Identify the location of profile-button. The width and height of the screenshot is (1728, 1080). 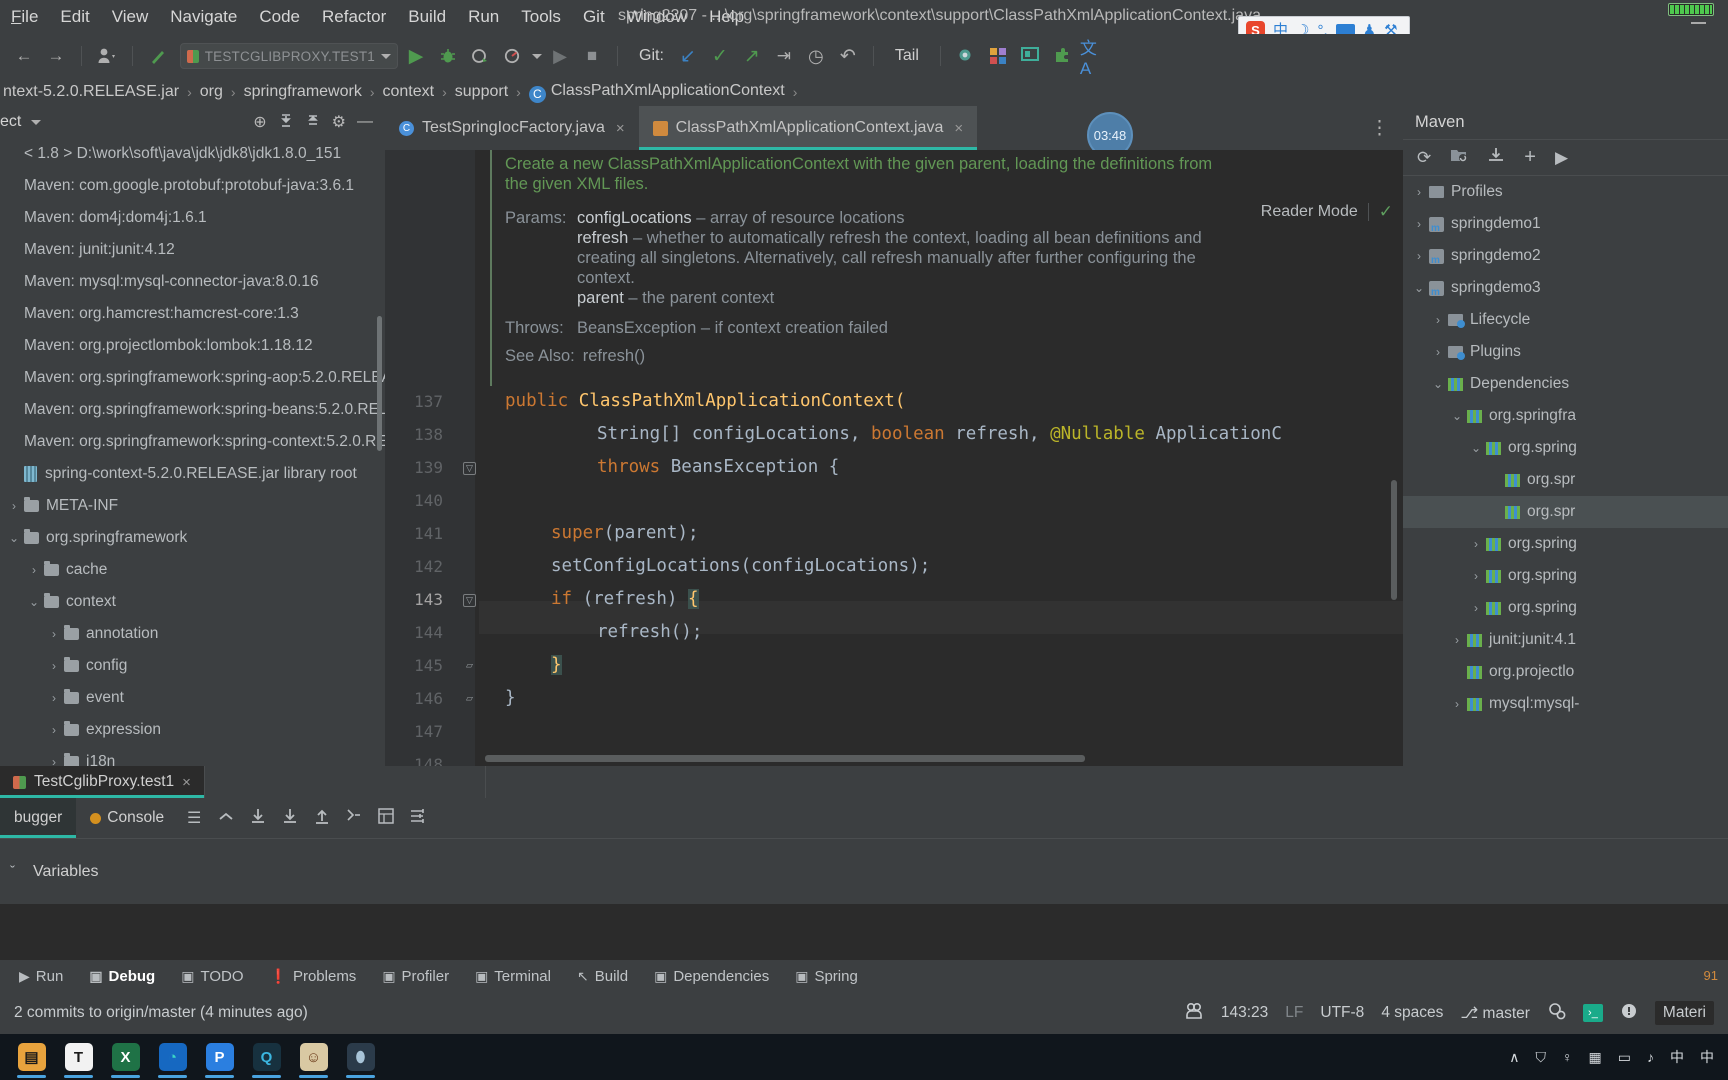
(512, 56).